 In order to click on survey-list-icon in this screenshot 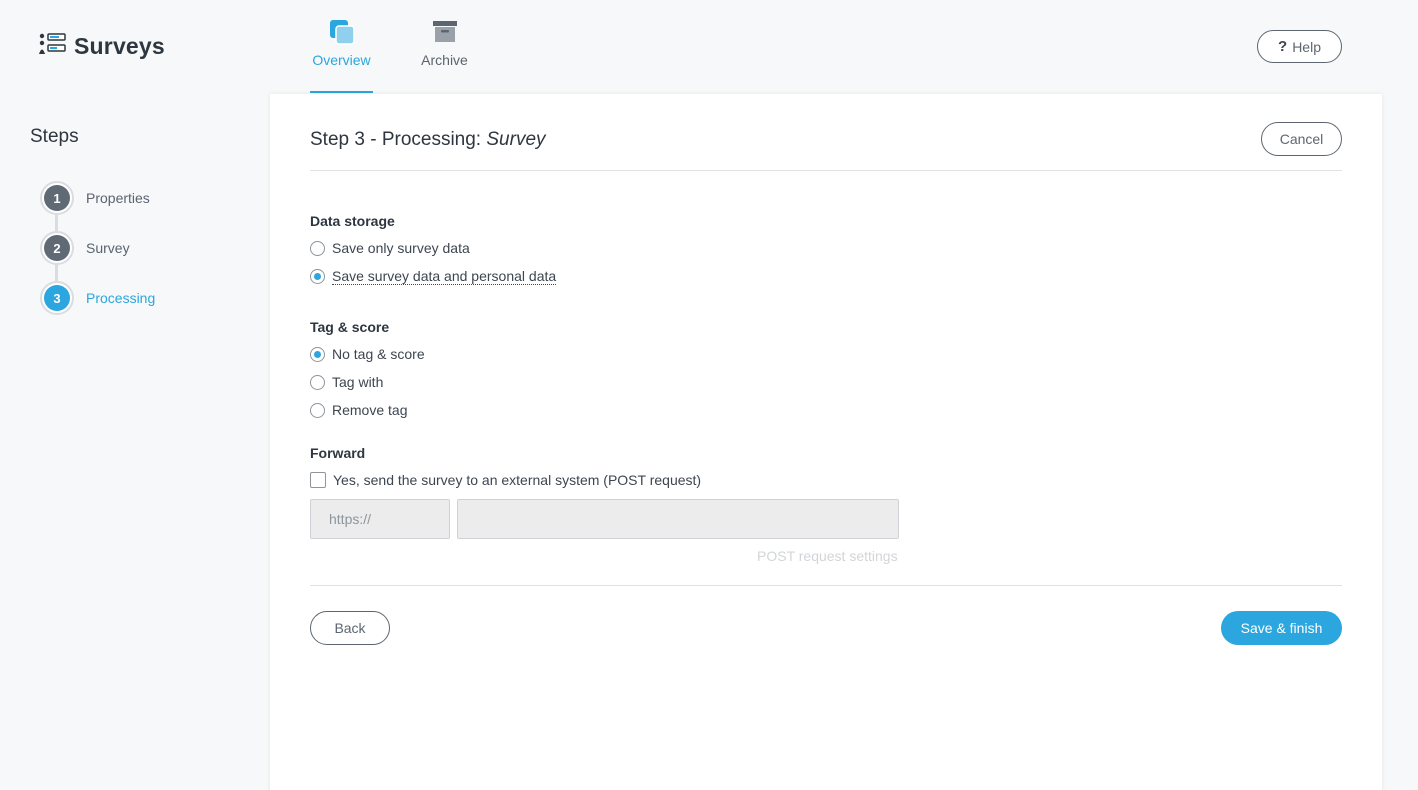, I will do `click(52, 46)`.